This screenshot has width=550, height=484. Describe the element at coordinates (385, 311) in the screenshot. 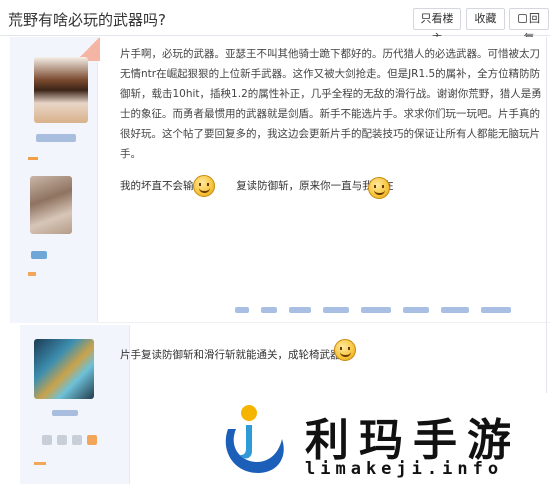

I see `post-1-meta-blurred` at that location.